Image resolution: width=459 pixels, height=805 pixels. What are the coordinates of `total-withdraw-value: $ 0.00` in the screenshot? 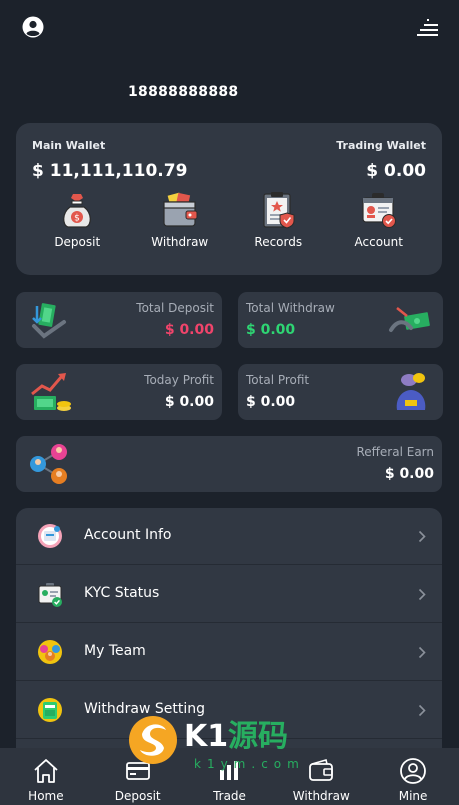 It's located at (271, 330).